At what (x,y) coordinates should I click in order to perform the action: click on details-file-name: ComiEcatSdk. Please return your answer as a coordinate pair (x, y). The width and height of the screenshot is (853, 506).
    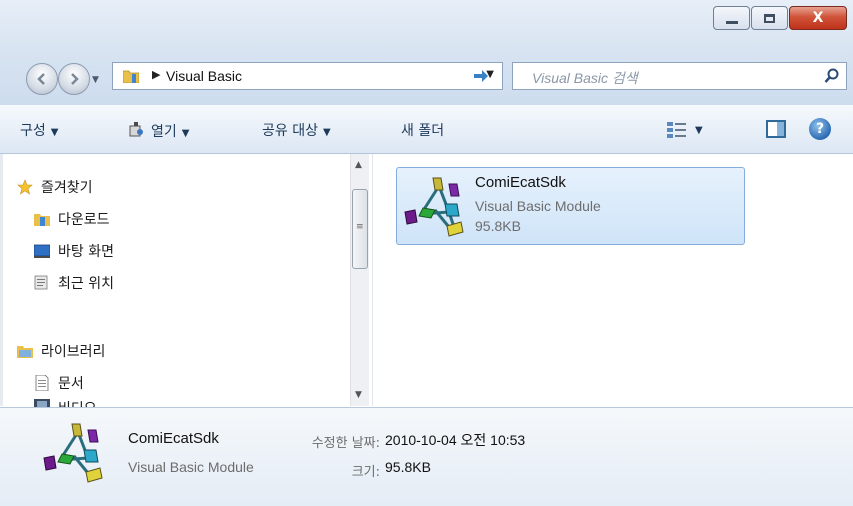
    Looking at the image, I should click on (173, 438).